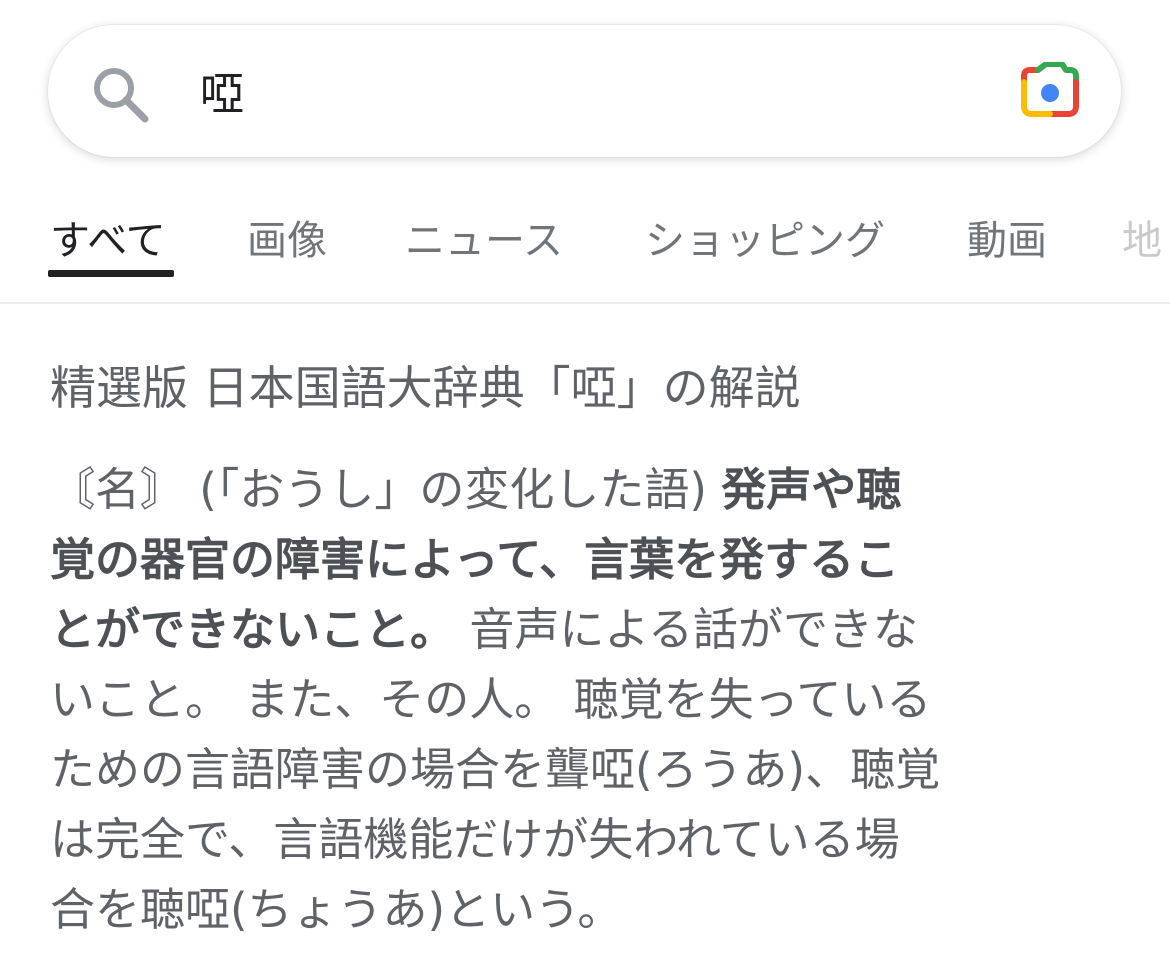  I want to click on tab-news: ニュース, so click(484, 237).